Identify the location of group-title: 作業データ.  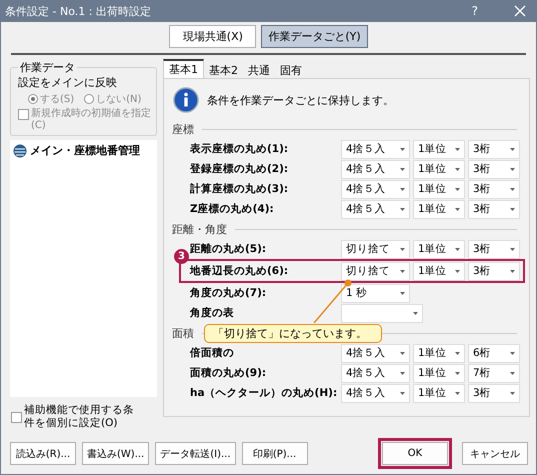
(47, 67).